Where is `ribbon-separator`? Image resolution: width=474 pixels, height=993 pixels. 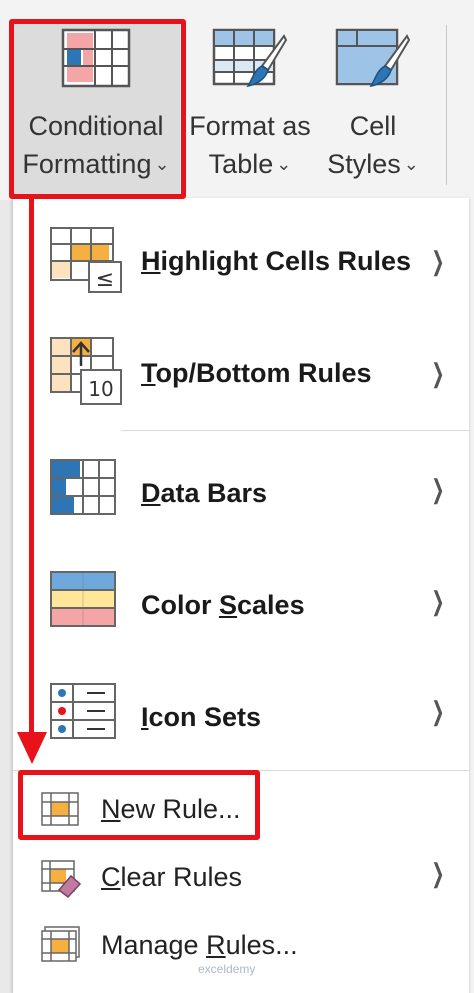
ribbon-separator is located at coordinates (446, 105).